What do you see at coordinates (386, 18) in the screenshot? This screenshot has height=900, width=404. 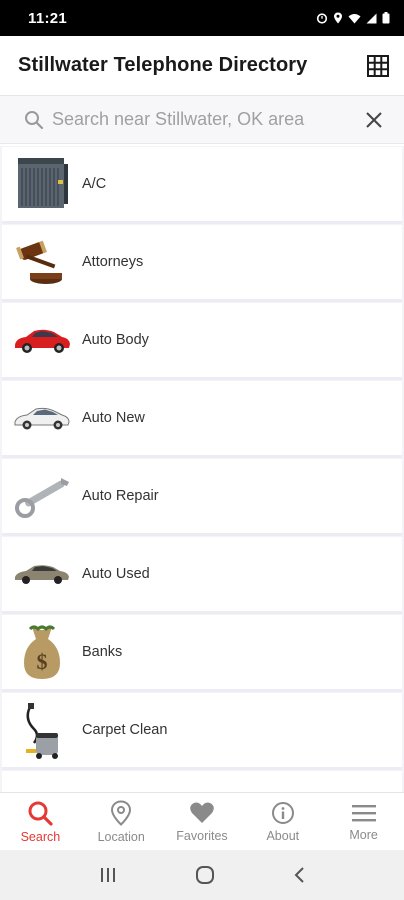 I see `battery-icon` at bounding box center [386, 18].